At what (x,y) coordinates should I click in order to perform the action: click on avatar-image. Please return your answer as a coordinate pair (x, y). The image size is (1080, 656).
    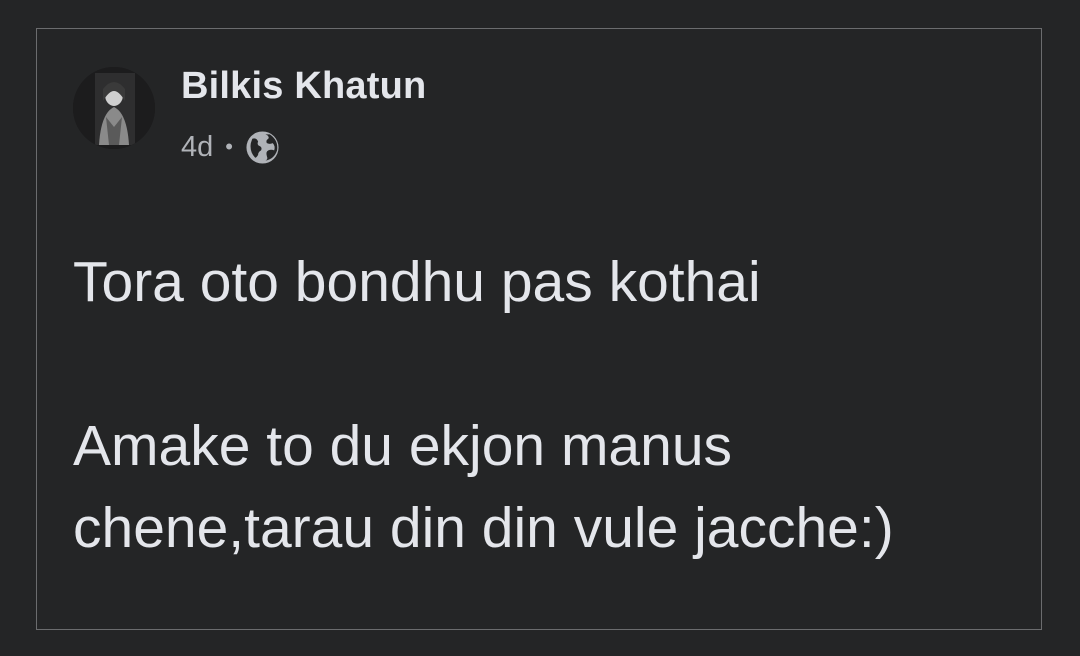
    Looking at the image, I should click on (114, 108).